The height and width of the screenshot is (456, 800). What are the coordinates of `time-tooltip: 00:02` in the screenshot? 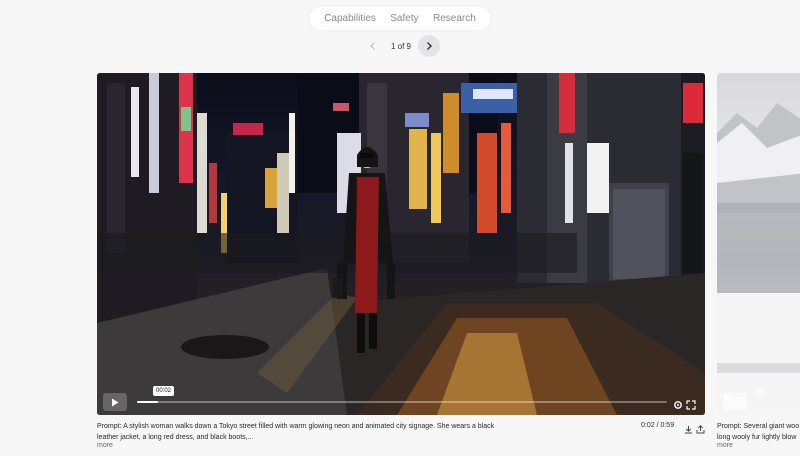 It's located at (164, 391).